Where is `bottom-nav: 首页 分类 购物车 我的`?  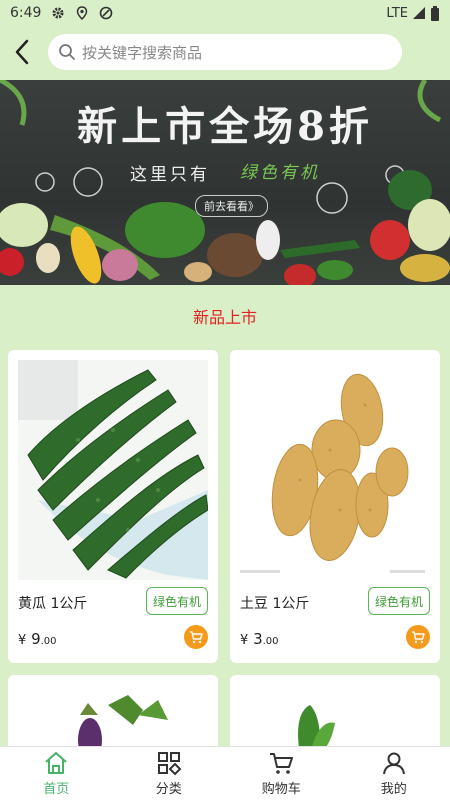
bottom-nav: 首页 分类 购物车 我的 is located at coordinates (225, 773).